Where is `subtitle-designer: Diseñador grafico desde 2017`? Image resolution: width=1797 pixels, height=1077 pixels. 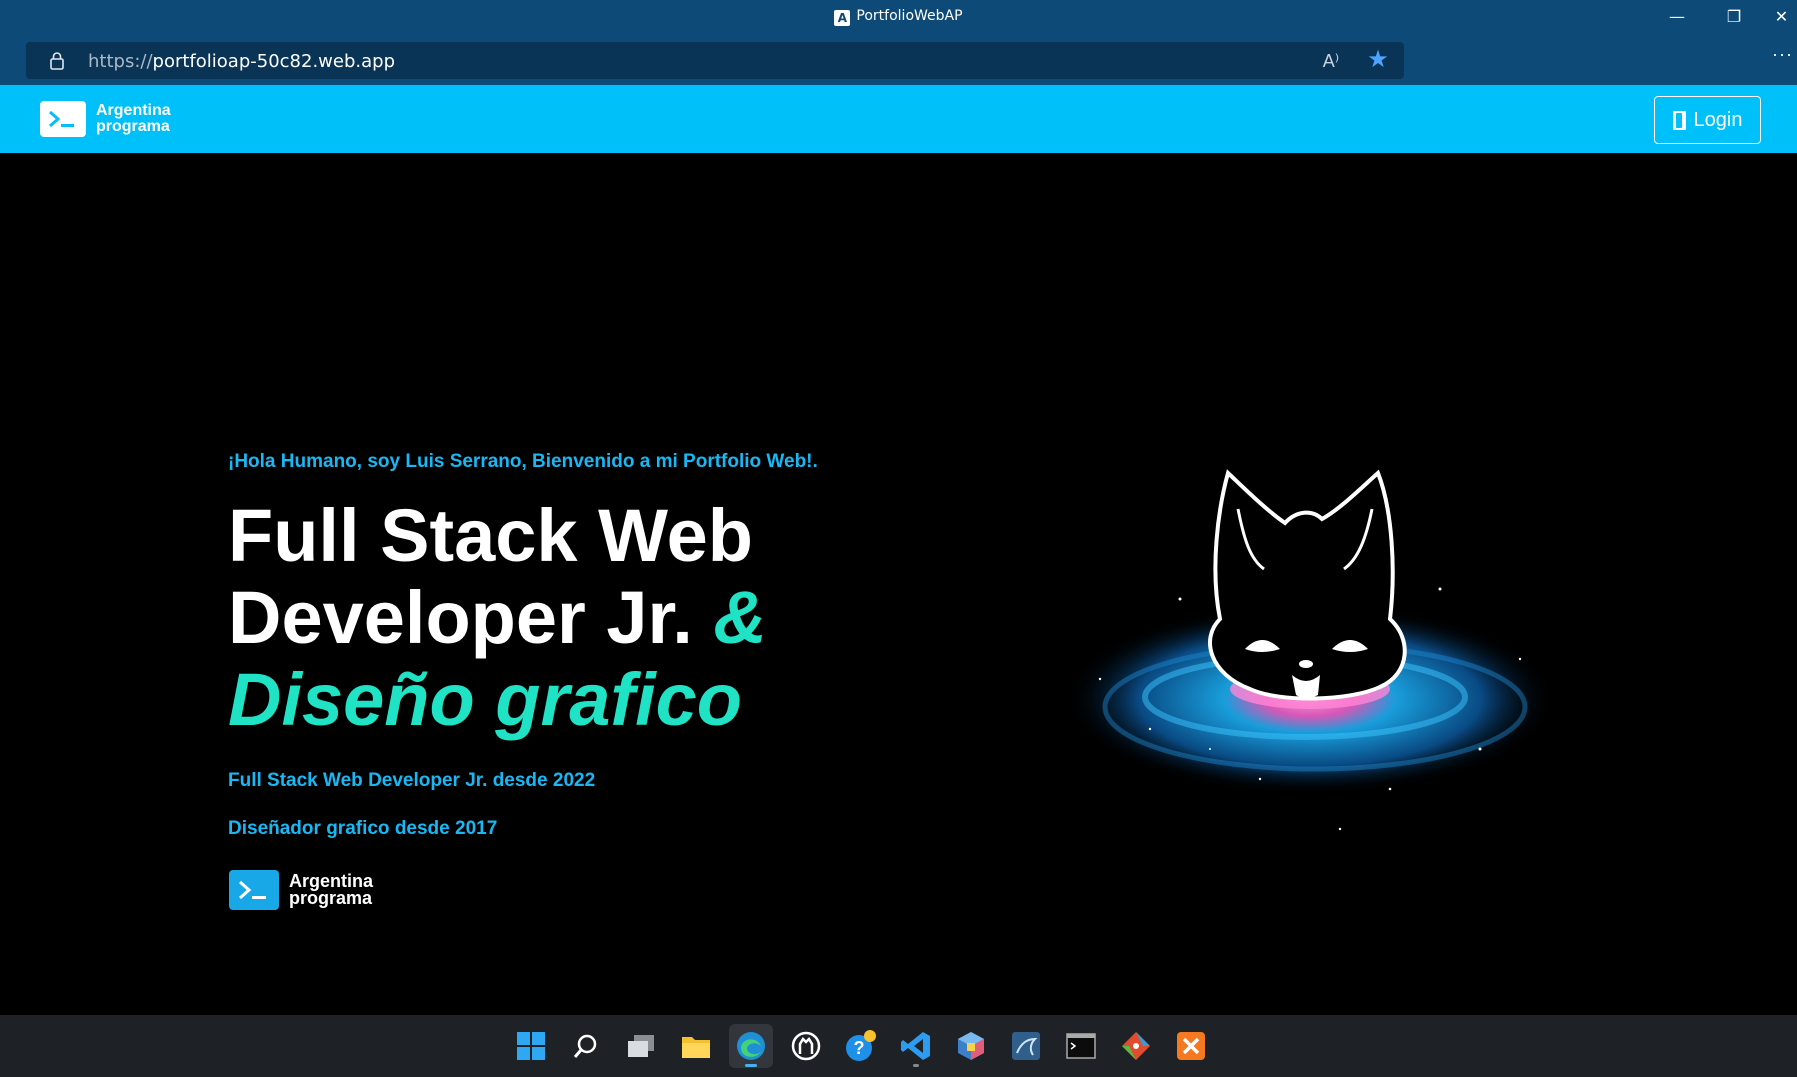
subtitle-designer: Diseñador grafico desde 2017 is located at coordinates (363, 828).